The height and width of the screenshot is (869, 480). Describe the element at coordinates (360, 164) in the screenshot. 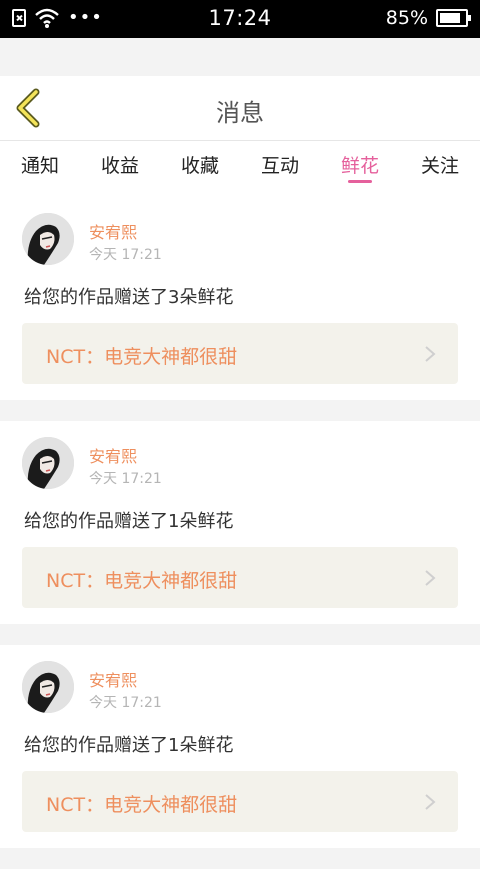

I see `tab-flowers: 鲜花` at that location.